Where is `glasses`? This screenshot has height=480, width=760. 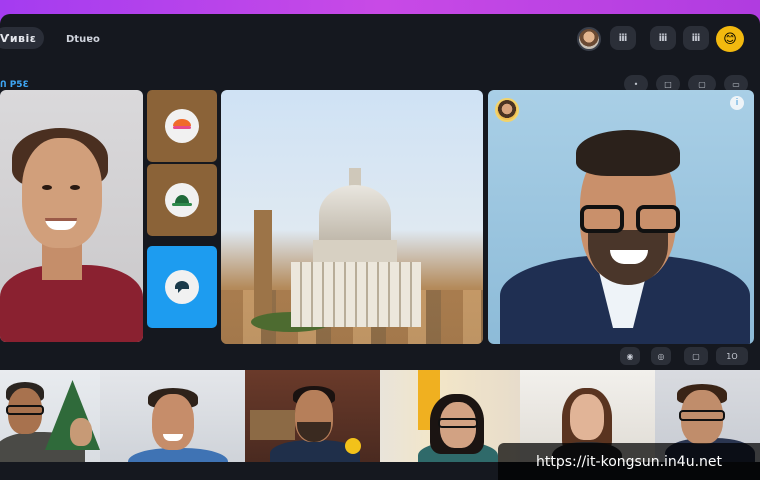 glasses is located at coordinates (630, 219).